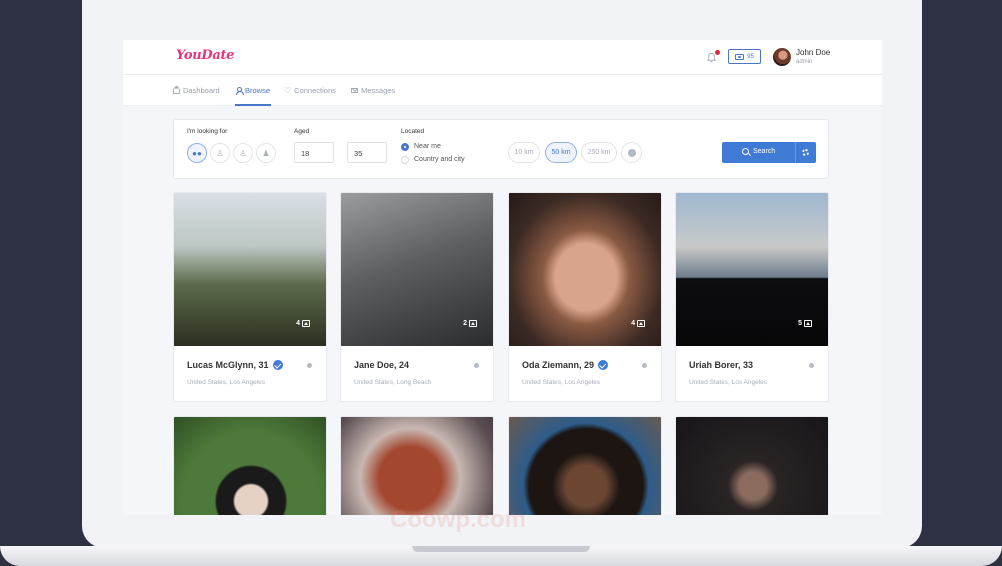 The width and height of the screenshot is (1002, 566). What do you see at coordinates (782, 57) in the screenshot?
I see `avatar` at bounding box center [782, 57].